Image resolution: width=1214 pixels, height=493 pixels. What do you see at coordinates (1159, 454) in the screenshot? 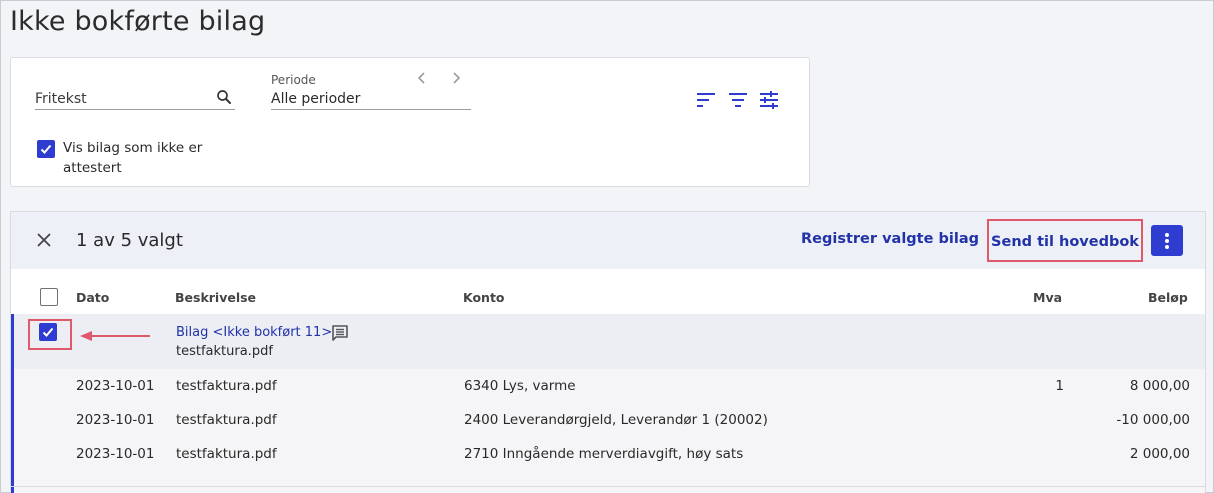
I see `row-amount: 2 000,00` at bounding box center [1159, 454].